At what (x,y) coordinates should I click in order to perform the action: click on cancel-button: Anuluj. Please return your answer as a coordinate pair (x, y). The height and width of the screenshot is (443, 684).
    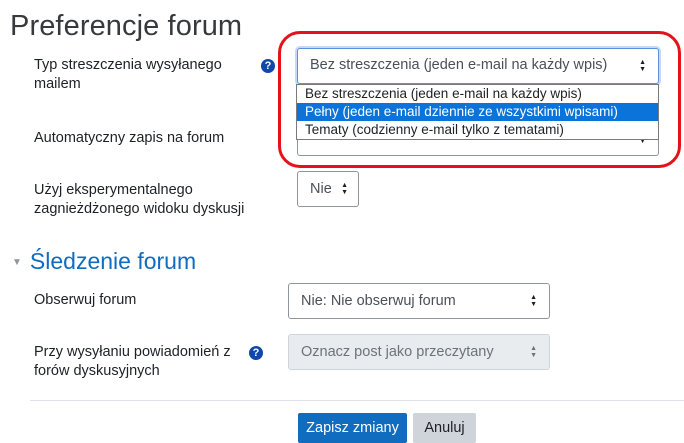
    Looking at the image, I should click on (444, 428).